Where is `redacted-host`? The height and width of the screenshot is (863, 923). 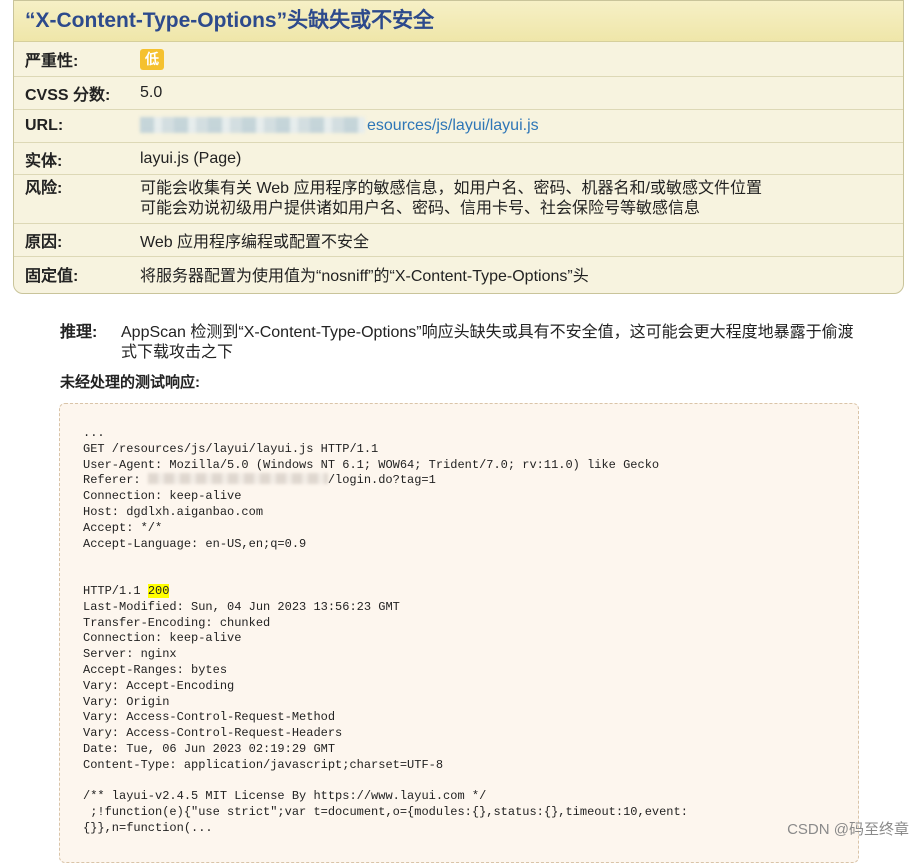
redacted-host is located at coordinates (252, 125).